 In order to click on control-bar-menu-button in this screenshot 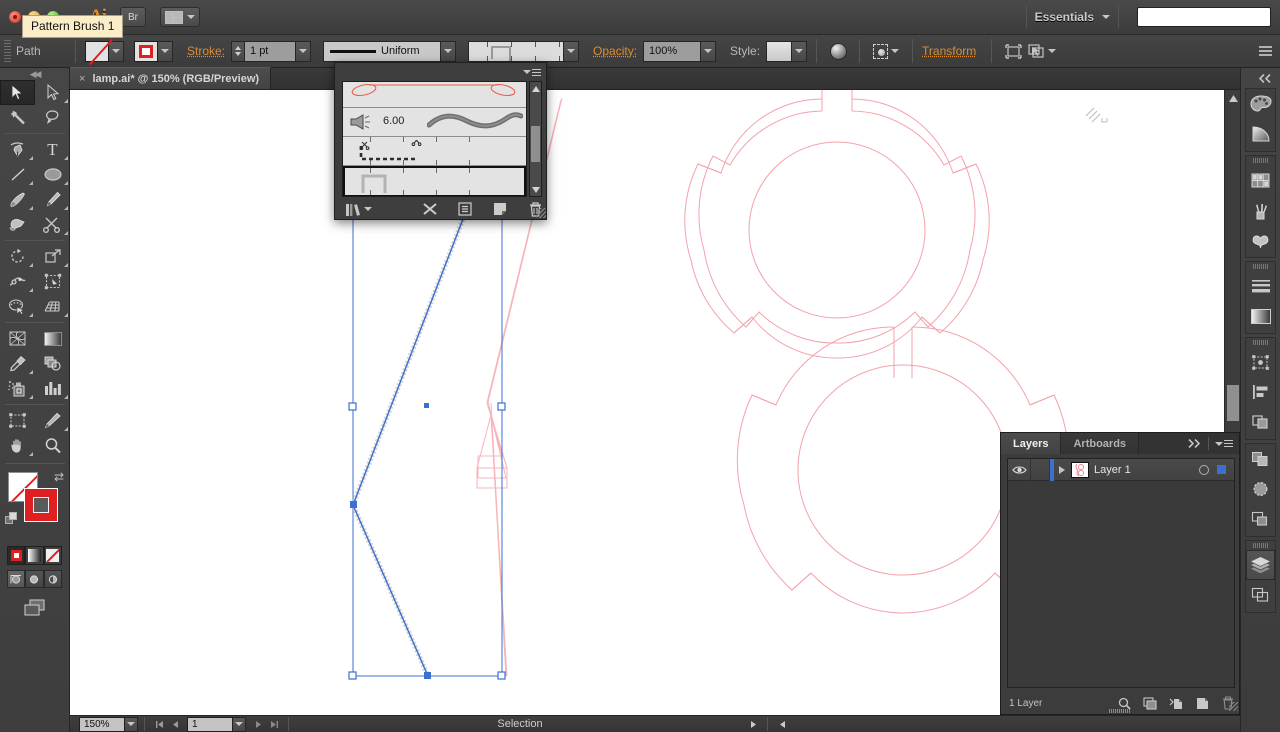, I will do `click(1265, 51)`.